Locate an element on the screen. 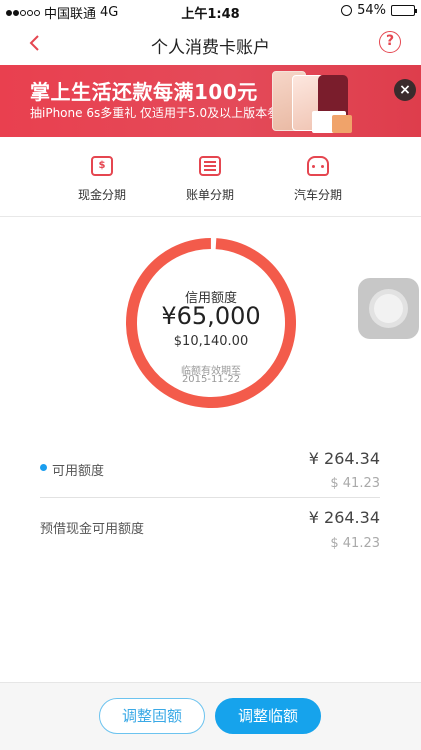 This screenshot has height=750, width=421. temp-limit-expiry-date: 2015-11-22 is located at coordinates (211, 379).